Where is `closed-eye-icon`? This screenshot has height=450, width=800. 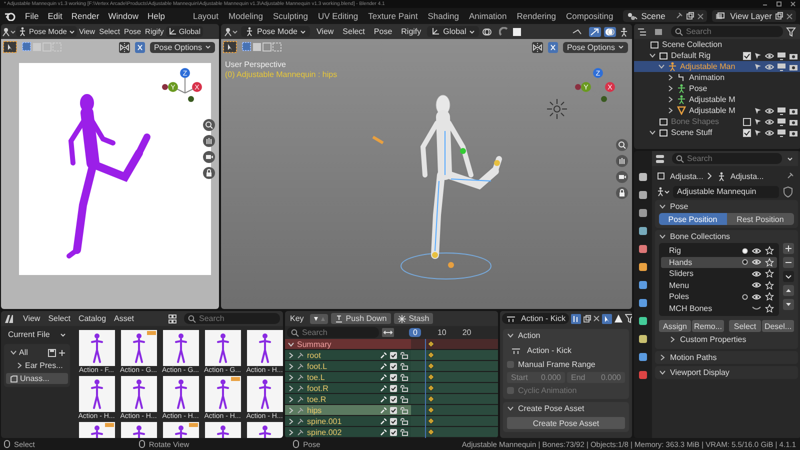 closed-eye-icon is located at coordinates (756, 308).